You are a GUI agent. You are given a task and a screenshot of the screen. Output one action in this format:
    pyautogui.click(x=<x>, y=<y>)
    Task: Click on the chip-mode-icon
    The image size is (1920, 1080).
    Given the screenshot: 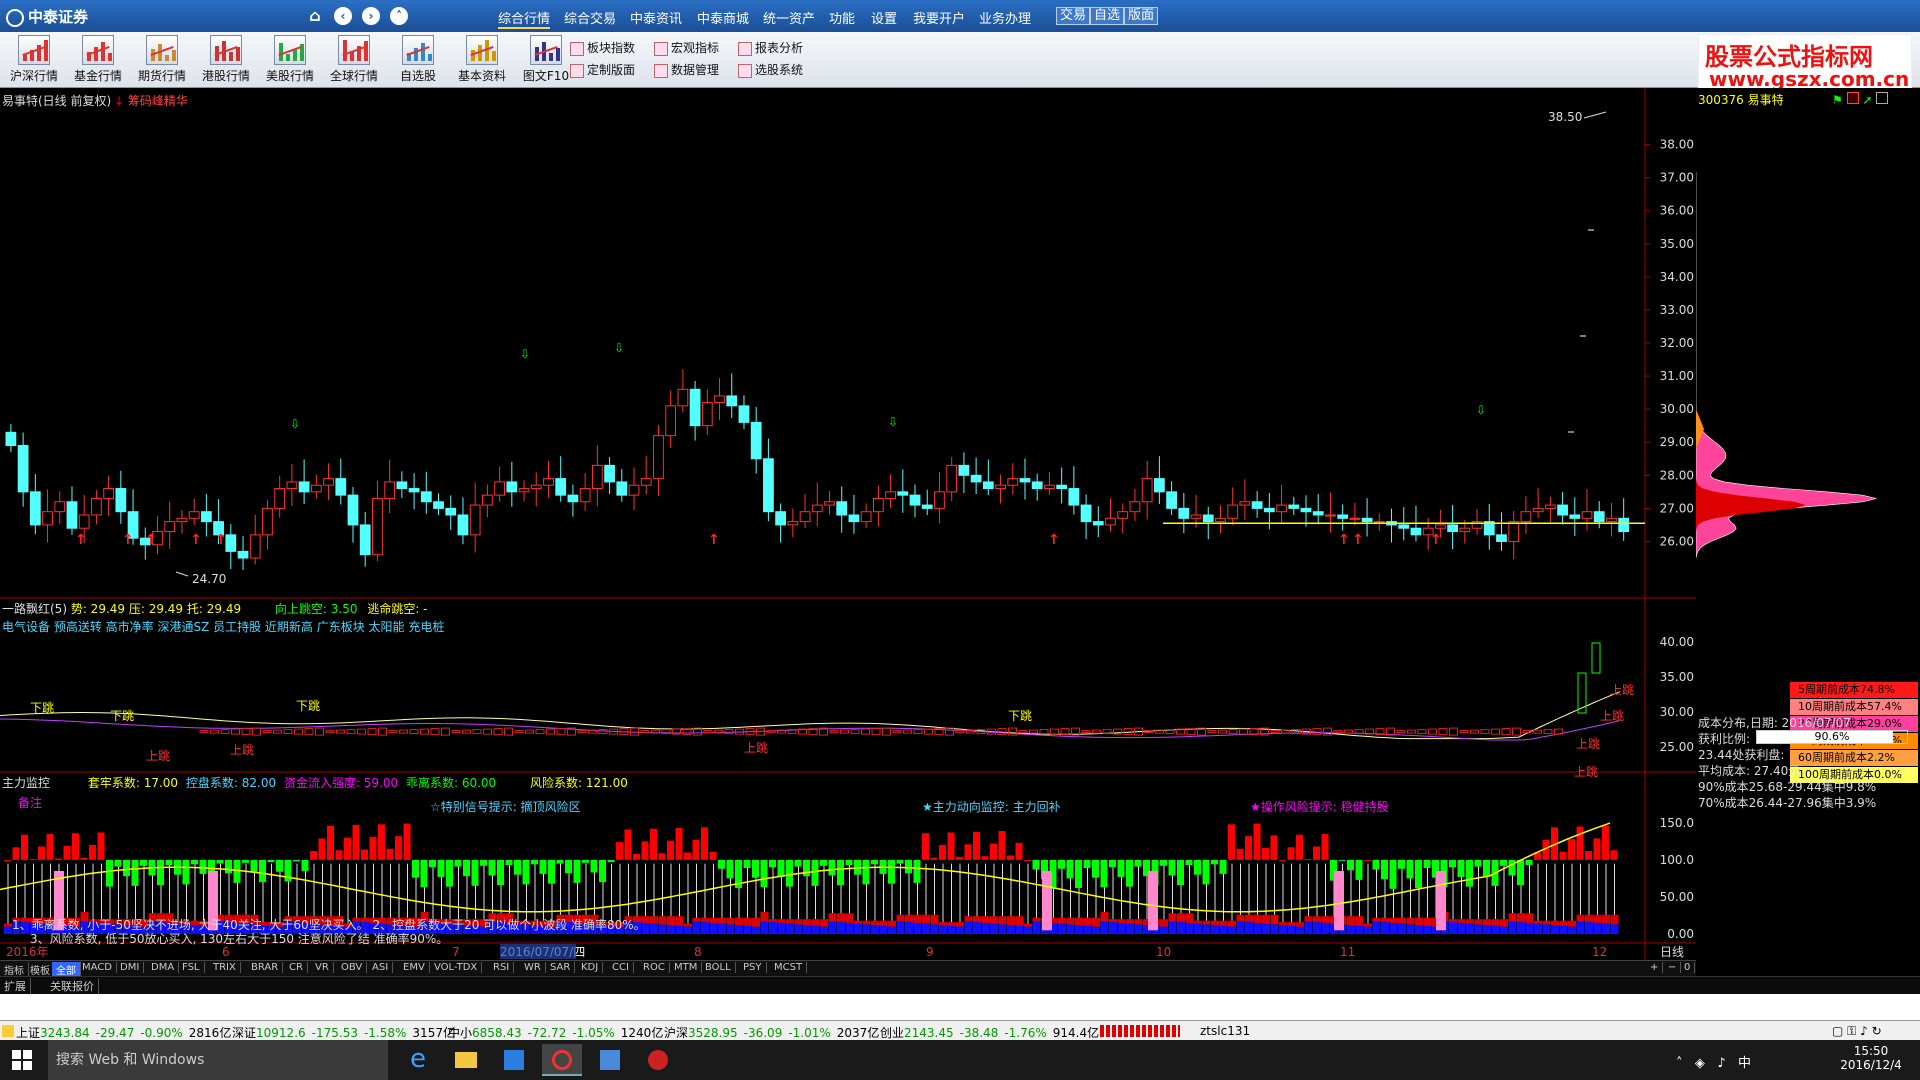 What is the action you would take?
    pyautogui.click(x=1852, y=98)
    